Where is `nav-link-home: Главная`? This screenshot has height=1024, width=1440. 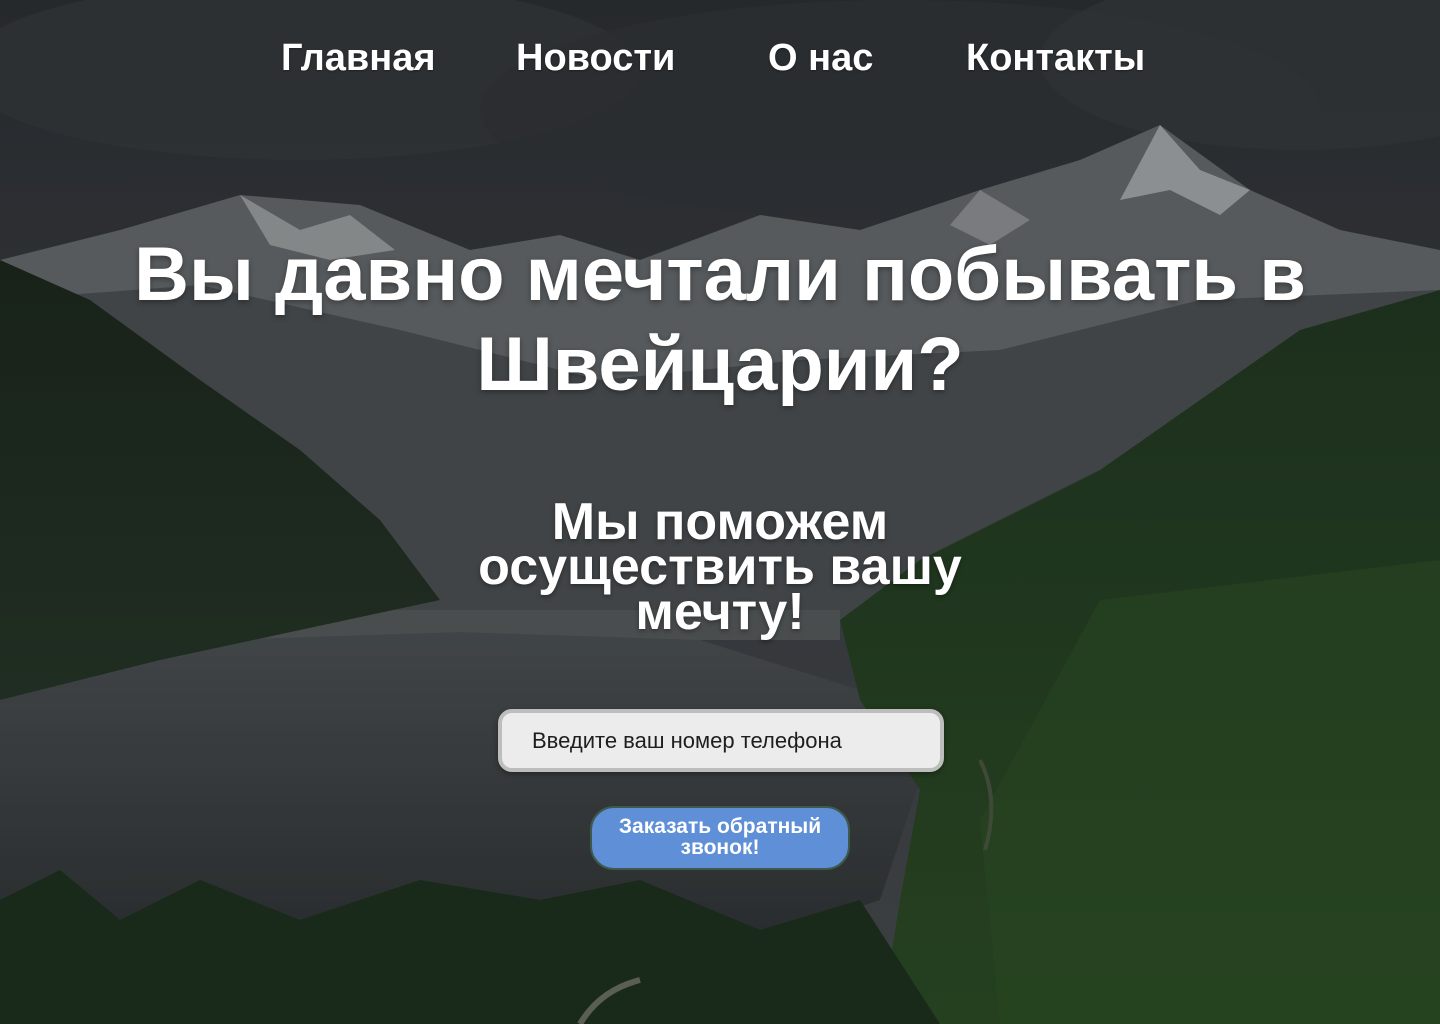
nav-link-home: Главная is located at coordinates (358, 58).